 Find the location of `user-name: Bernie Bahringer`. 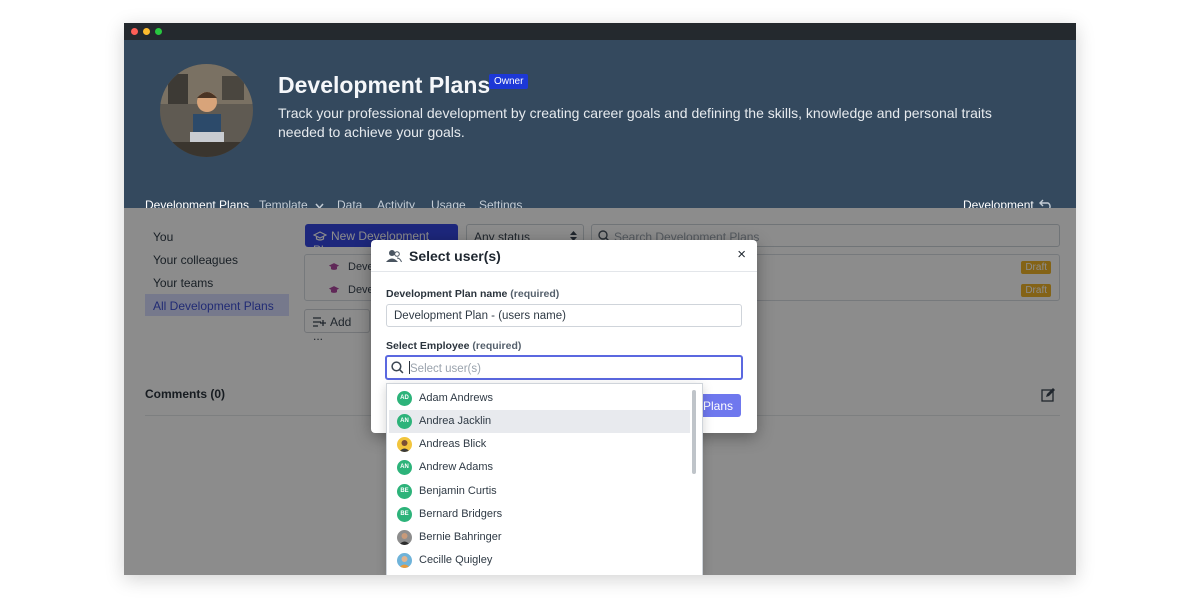

user-name: Bernie Bahringer is located at coordinates (460, 537).